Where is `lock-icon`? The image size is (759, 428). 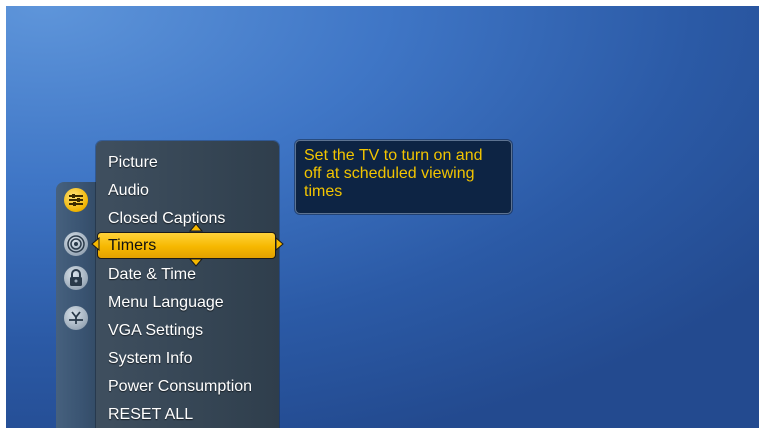 lock-icon is located at coordinates (76, 278).